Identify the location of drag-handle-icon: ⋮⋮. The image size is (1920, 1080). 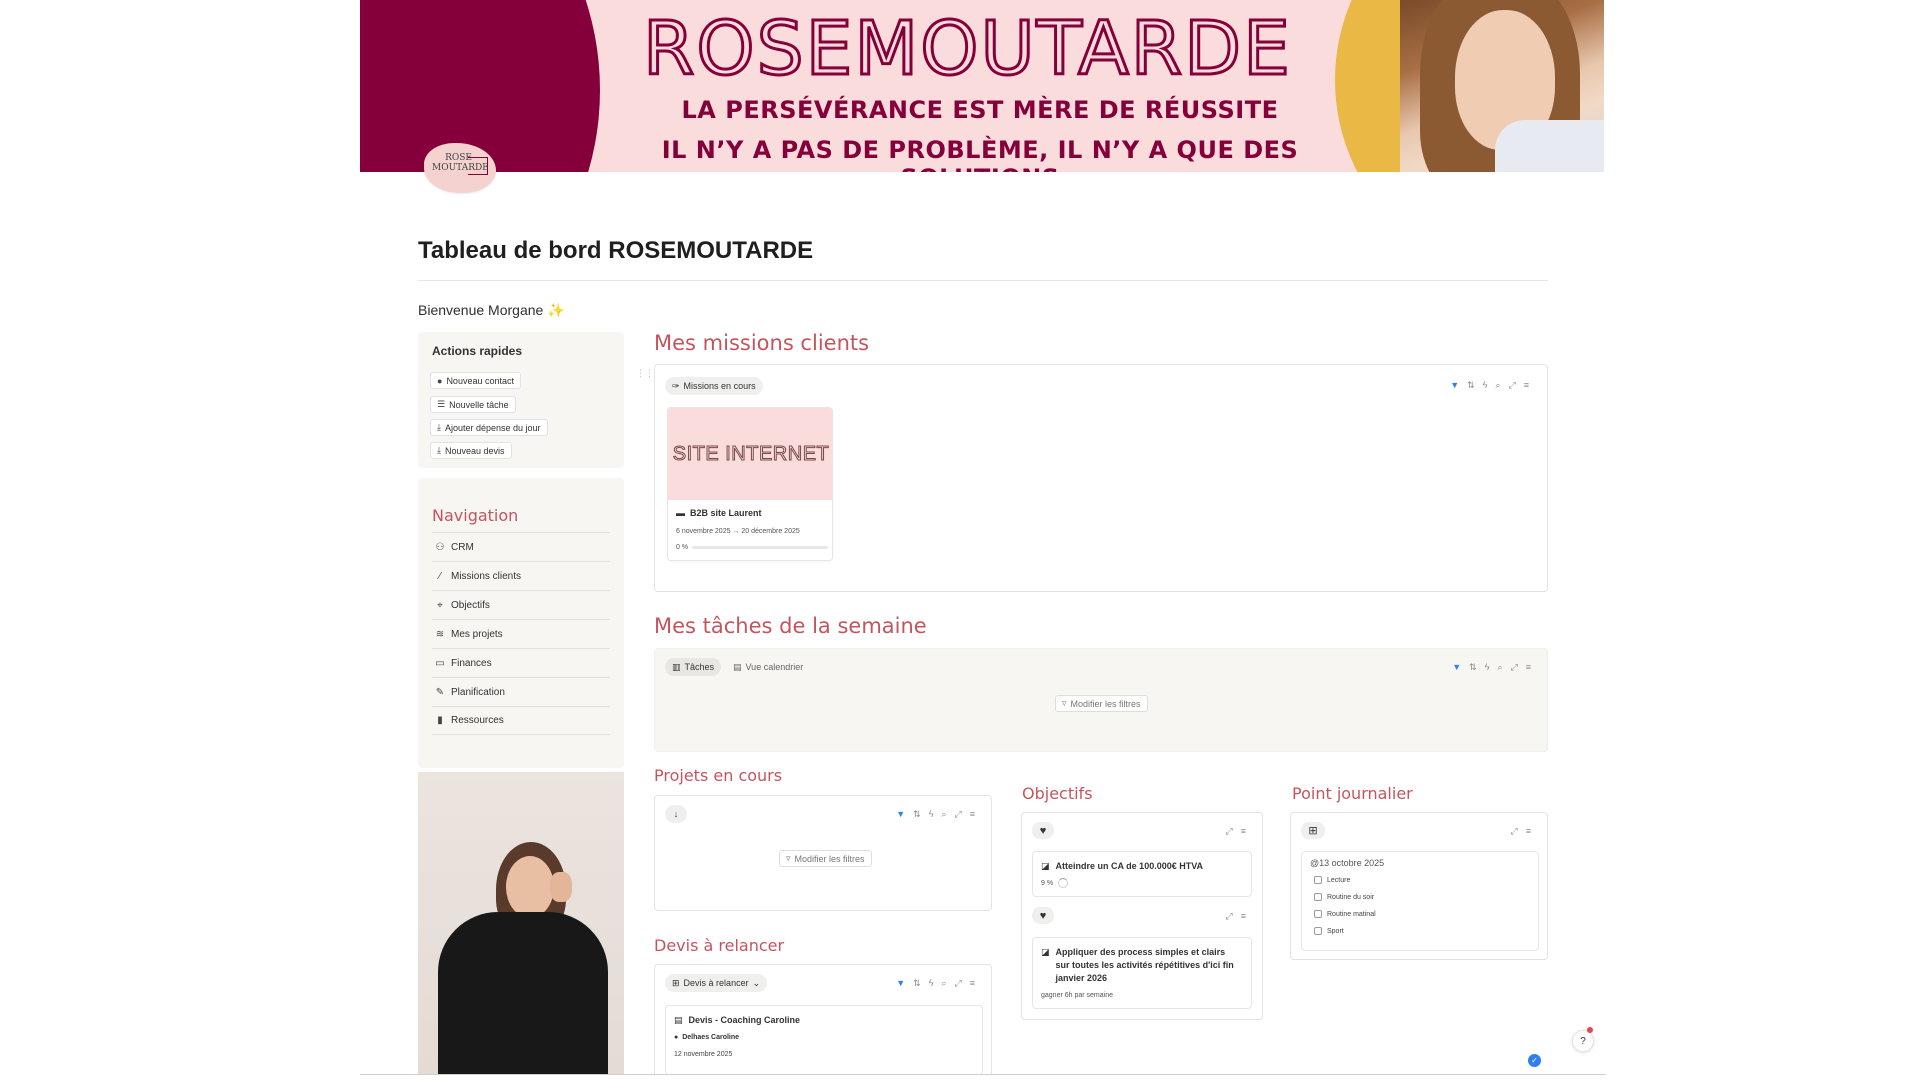
(645, 373).